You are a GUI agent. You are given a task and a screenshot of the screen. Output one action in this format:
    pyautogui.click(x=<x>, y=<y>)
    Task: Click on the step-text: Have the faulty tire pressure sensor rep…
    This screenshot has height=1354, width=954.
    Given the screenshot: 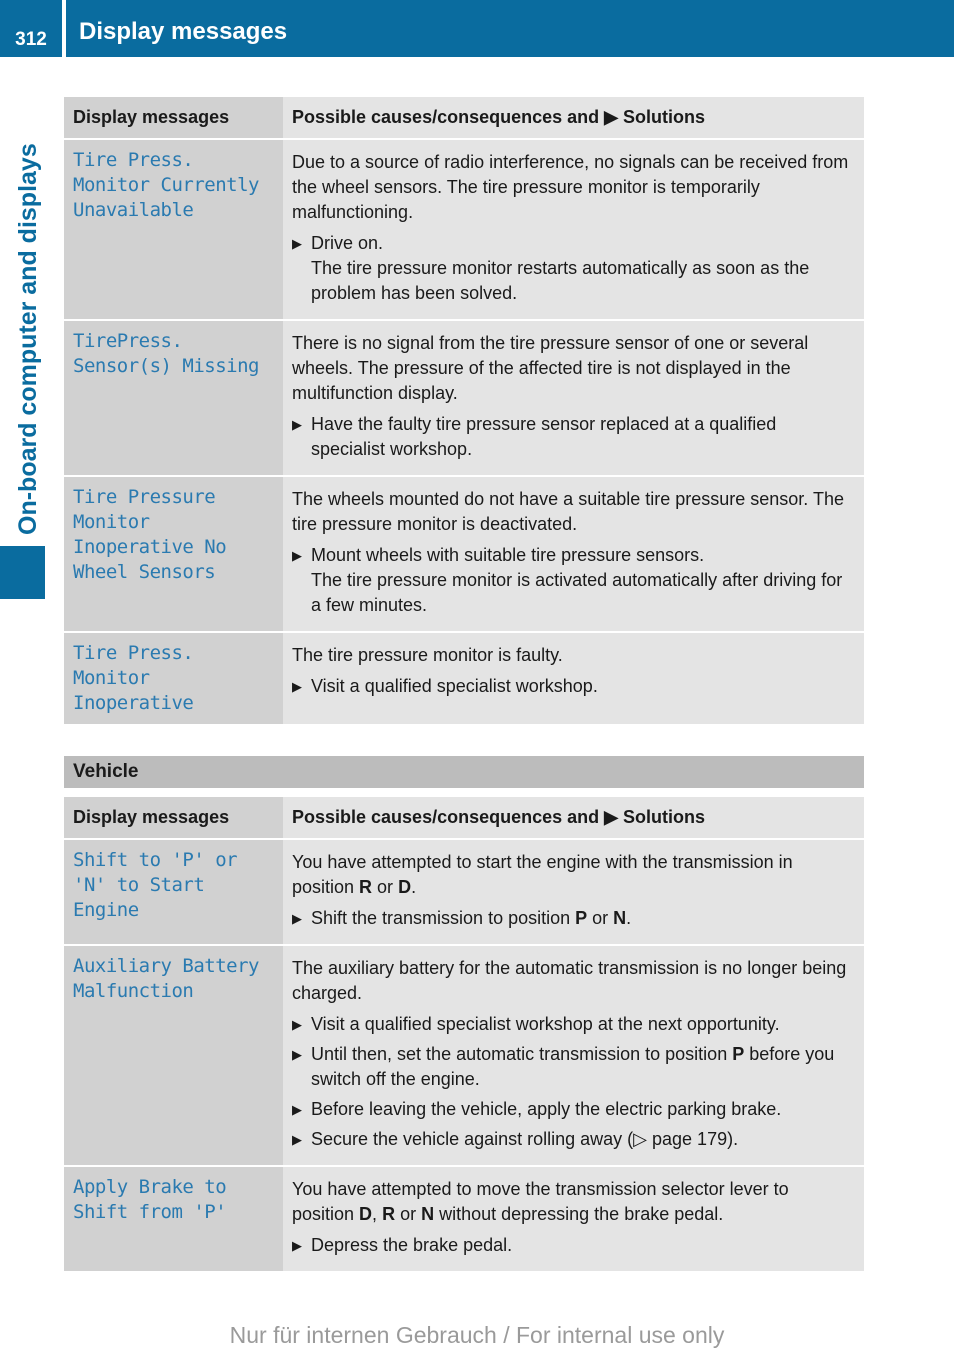 What is the action you would take?
    pyautogui.click(x=544, y=436)
    